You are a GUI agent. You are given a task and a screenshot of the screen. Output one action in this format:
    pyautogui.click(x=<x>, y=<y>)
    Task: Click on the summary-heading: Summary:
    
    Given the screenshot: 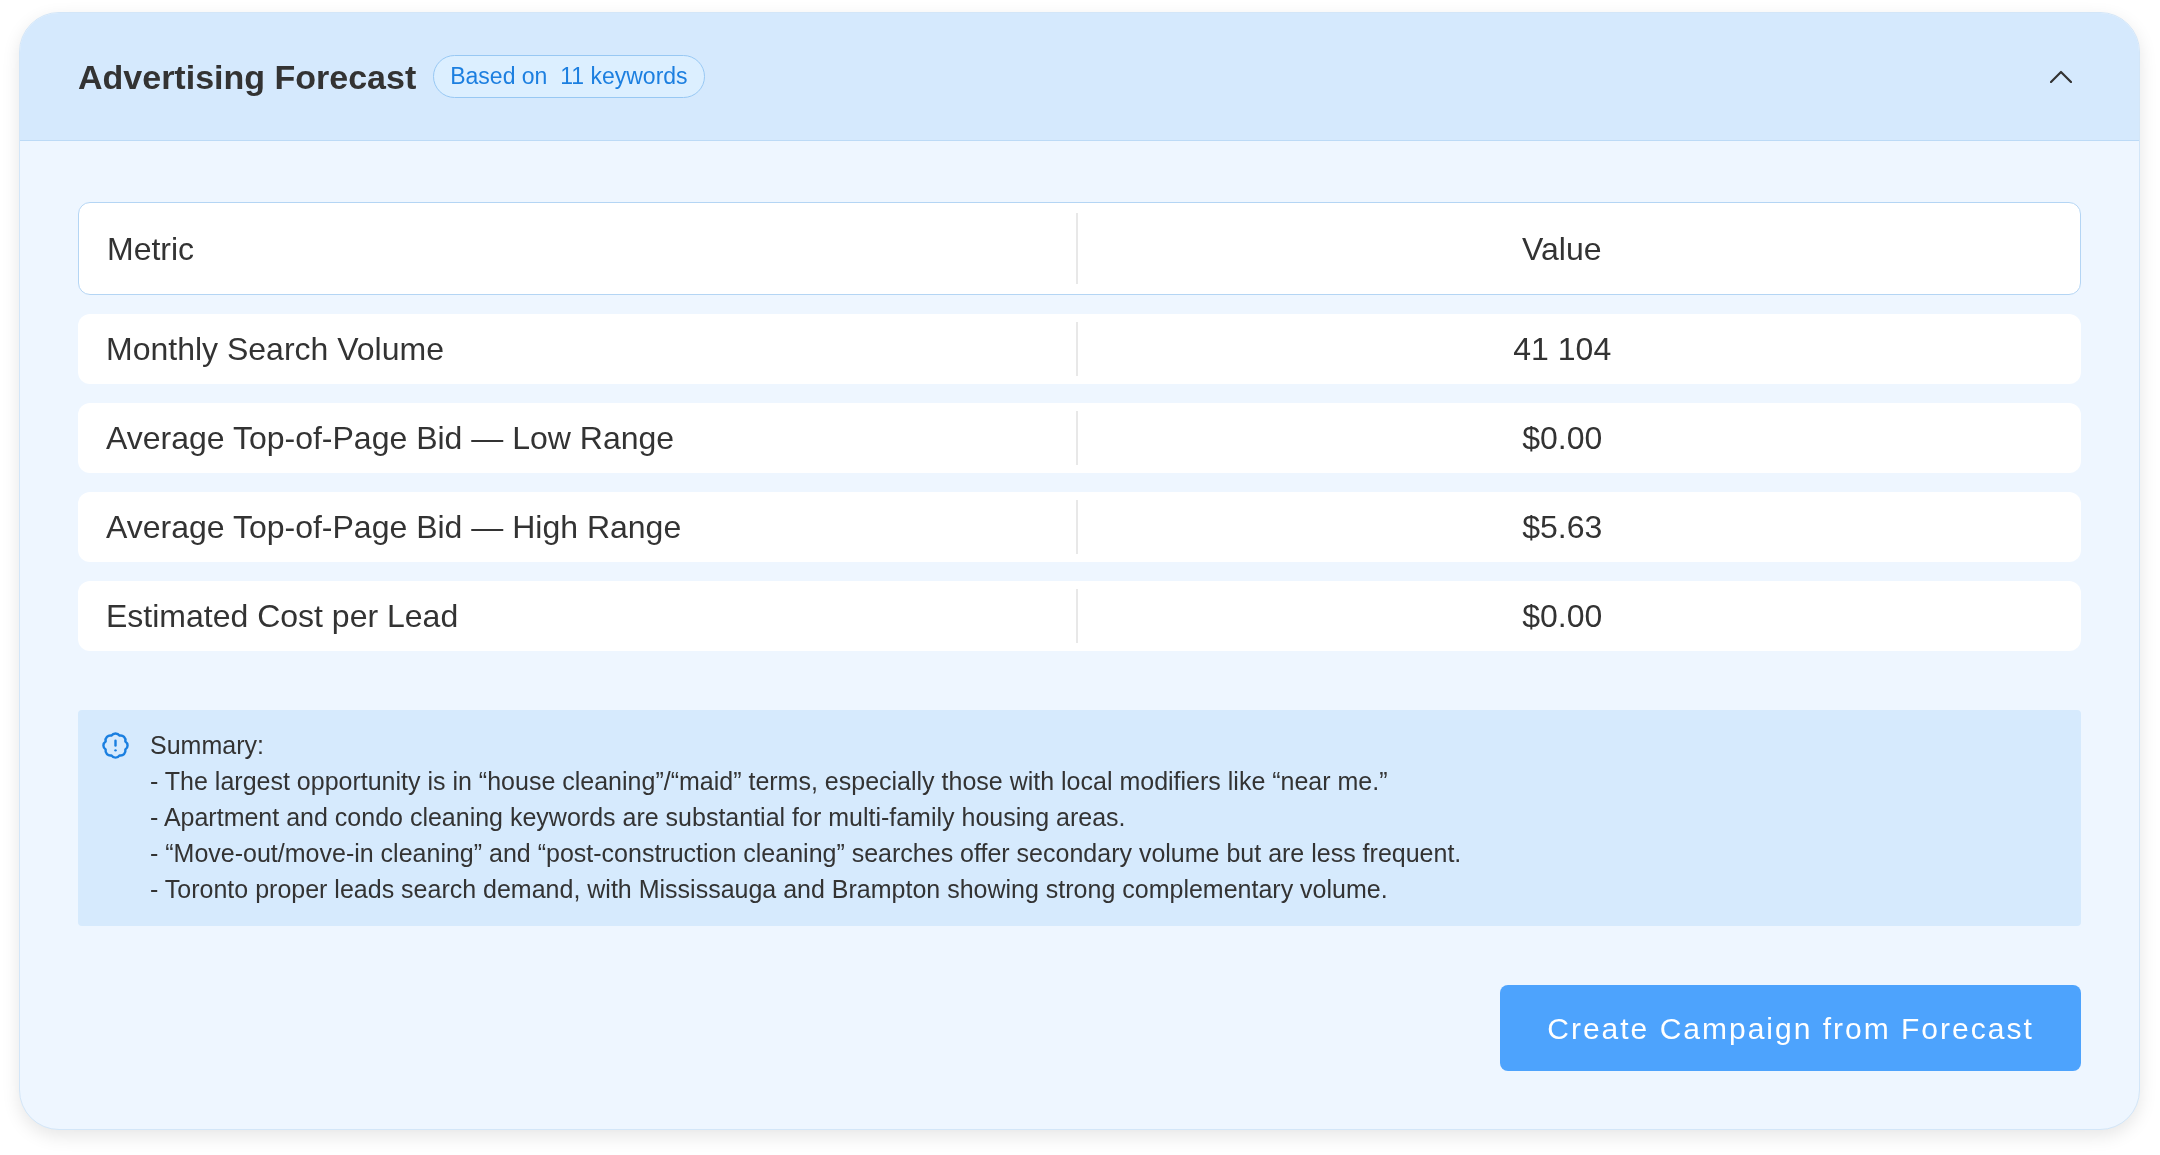 What is the action you would take?
    pyautogui.click(x=207, y=745)
    